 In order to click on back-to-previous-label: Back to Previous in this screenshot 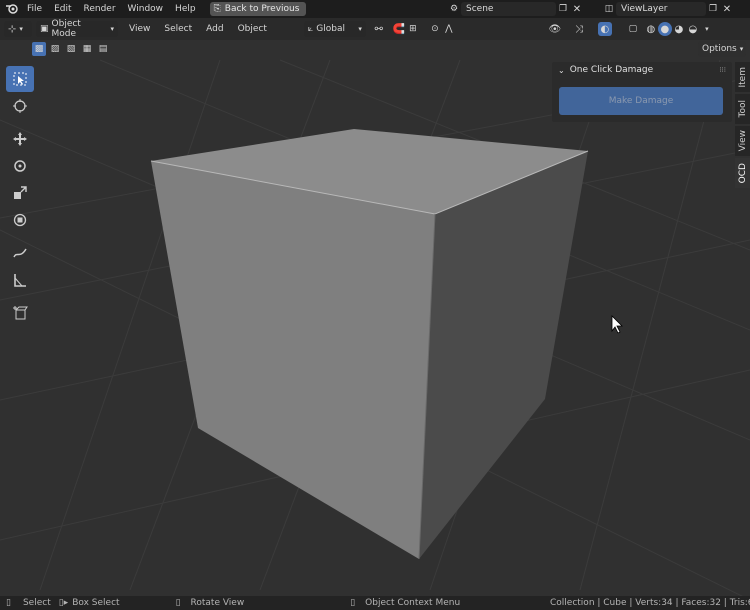, I will do `click(262, 9)`.